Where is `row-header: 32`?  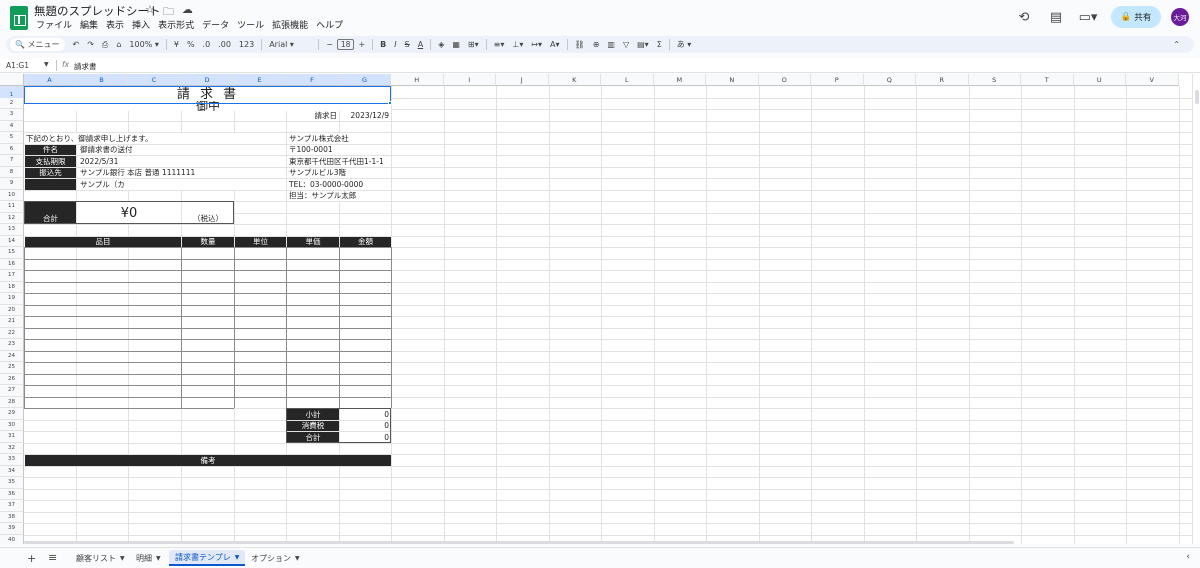
row-header: 32 is located at coordinates (12, 448).